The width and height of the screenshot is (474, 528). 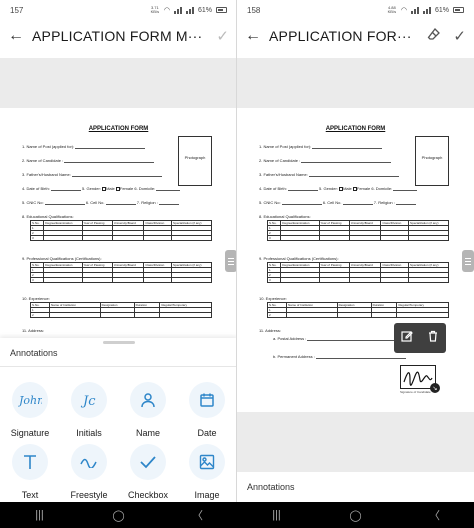 I want to click on tool-name: Name, so click(x=148, y=410).